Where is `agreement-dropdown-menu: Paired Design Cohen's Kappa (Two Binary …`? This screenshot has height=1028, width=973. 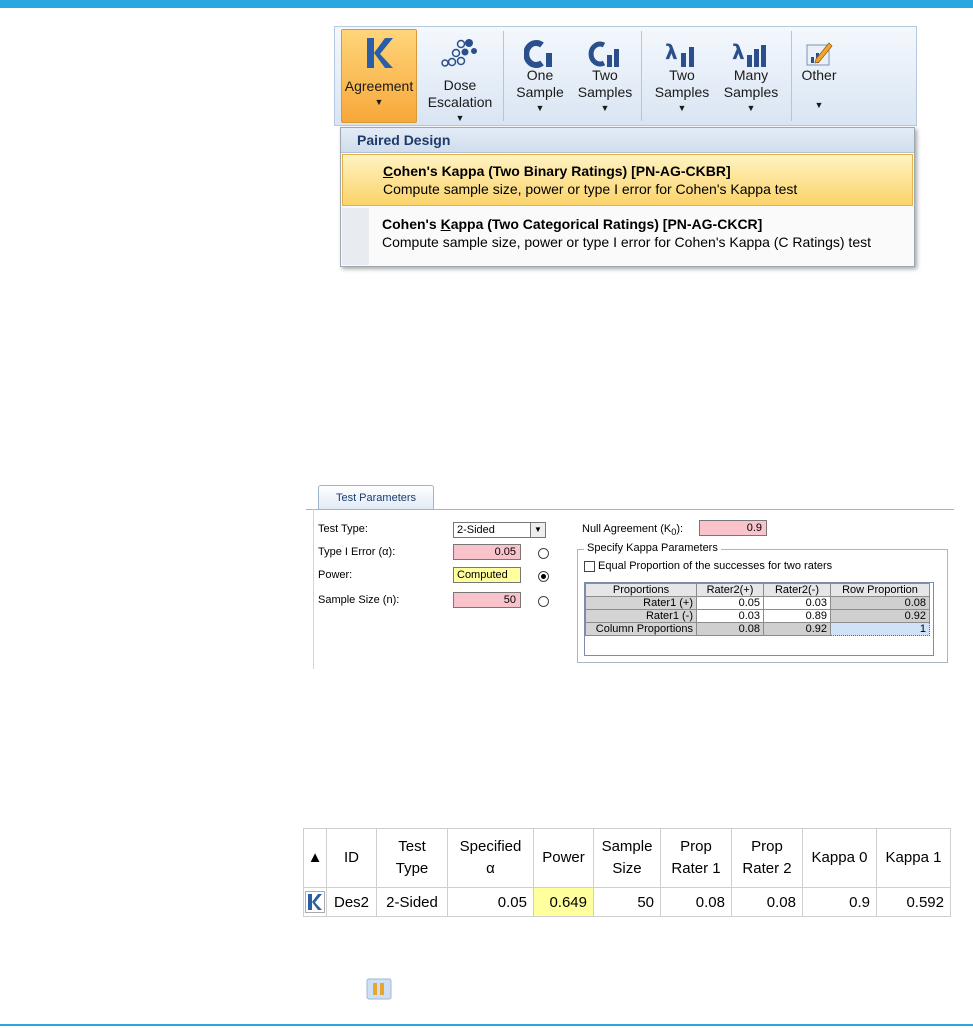
agreement-dropdown-menu: Paired Design Cohen's Kappa (Two Binary … is located at coordinates (627, 197).